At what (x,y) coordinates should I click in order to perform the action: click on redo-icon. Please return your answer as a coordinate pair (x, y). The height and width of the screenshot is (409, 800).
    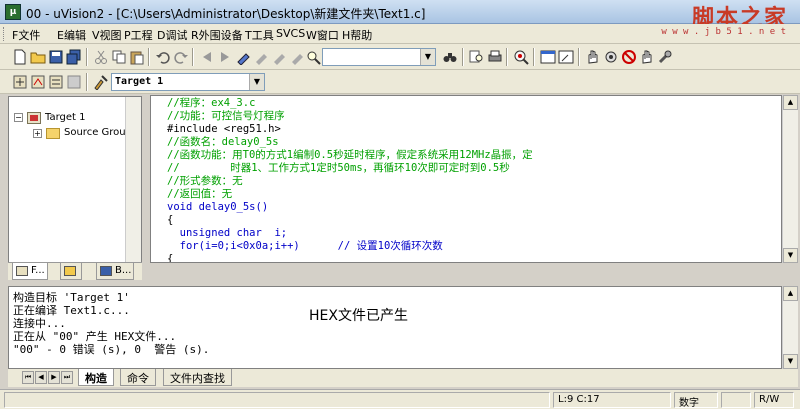
    Looking at the image, I should click on (181, 57).